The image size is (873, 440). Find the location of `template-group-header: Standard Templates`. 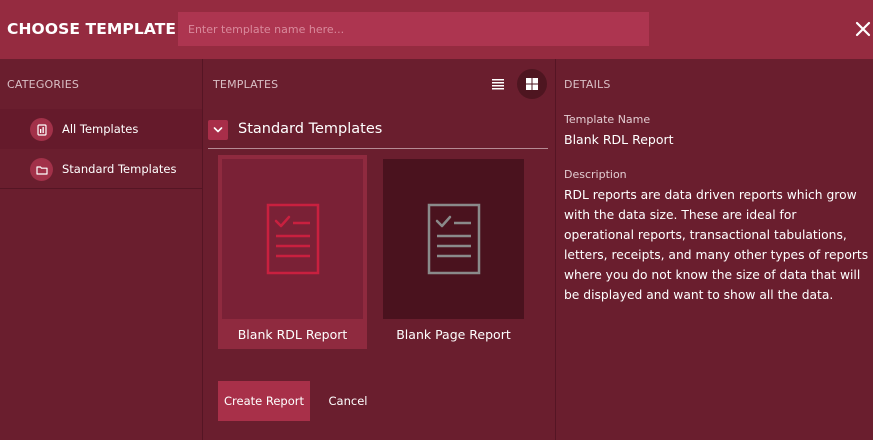

template-group-header: Standard Templates is located at coordinates (378, 133).